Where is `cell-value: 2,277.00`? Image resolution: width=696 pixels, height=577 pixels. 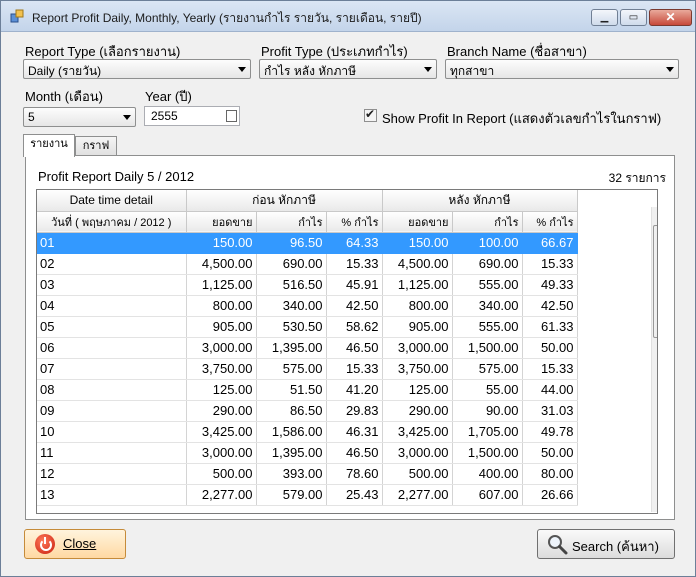 cell-value: 2,277.00 is located at coordinates (417, 495).